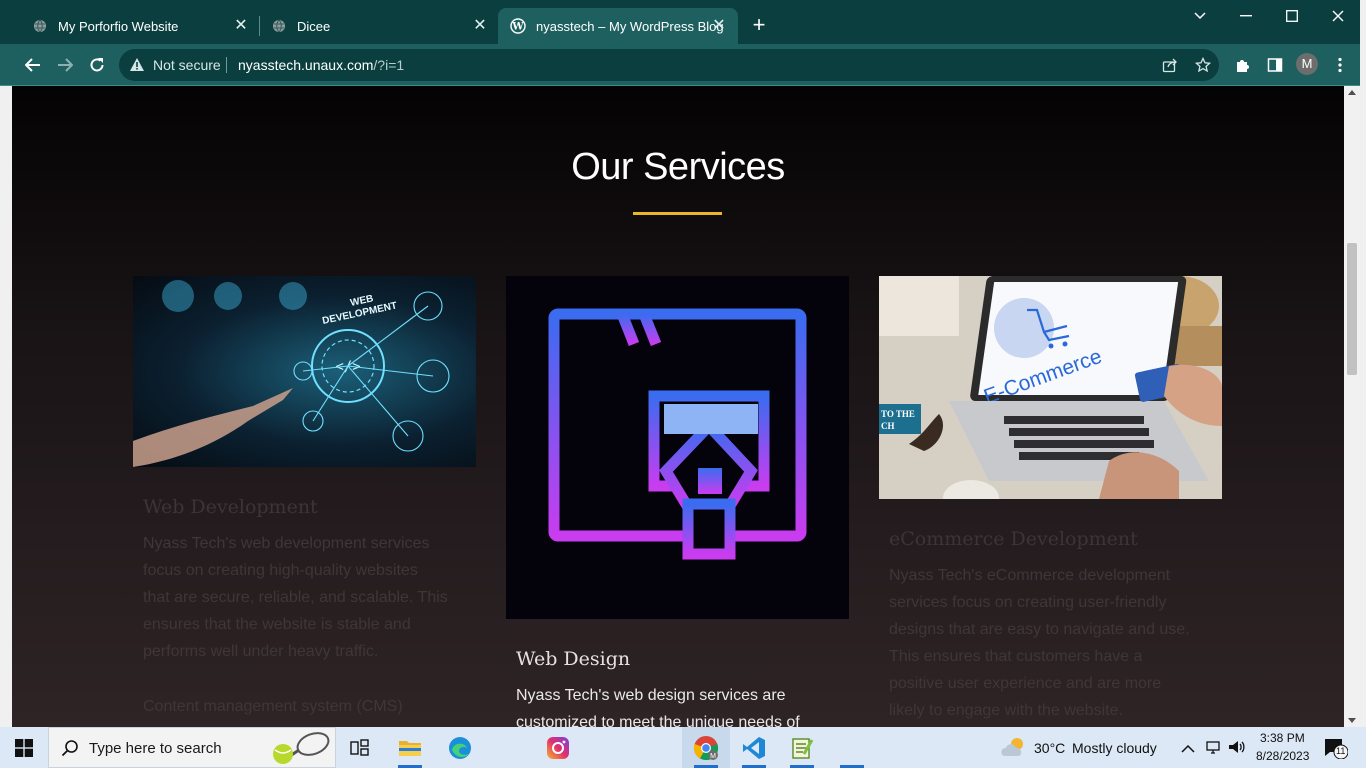 Image resolution: width=1366 pixels, height=768 pixels. I want to click on scrollbar-thumb, so click(1352, 309).